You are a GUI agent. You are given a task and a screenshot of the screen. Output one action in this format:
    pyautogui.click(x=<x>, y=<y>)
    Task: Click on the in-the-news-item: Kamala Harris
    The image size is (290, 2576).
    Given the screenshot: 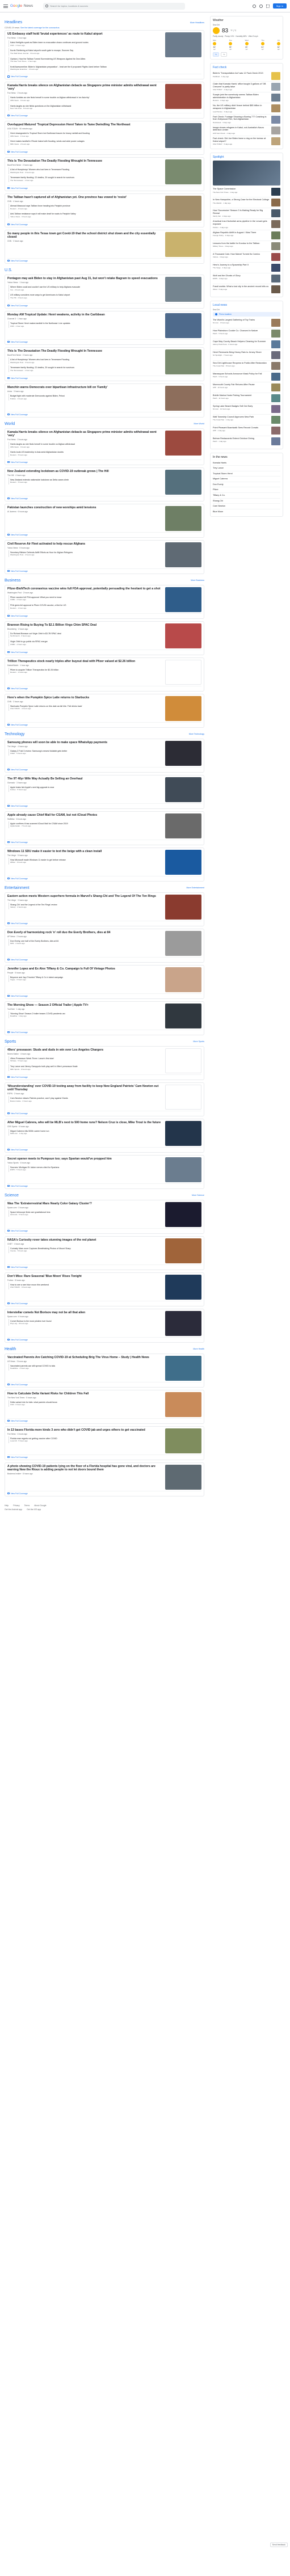 What is the action you would take?
    pyautogui.click(x=246, y=463)
    